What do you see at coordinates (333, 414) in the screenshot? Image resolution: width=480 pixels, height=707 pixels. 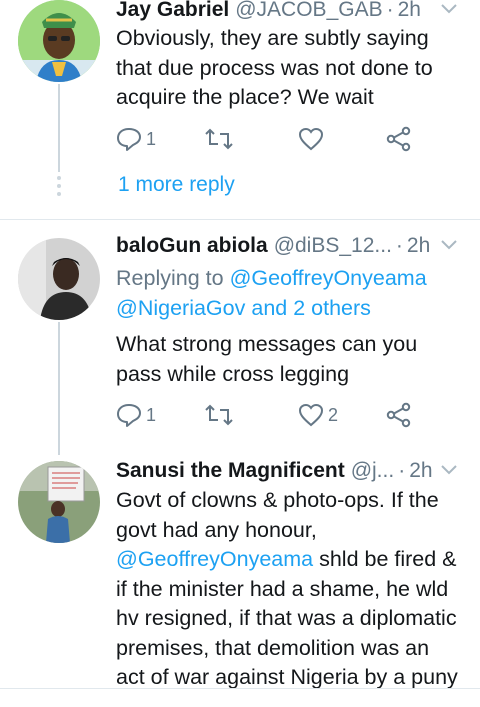 I see `like-count: 2` at bounding box center [333, 414].